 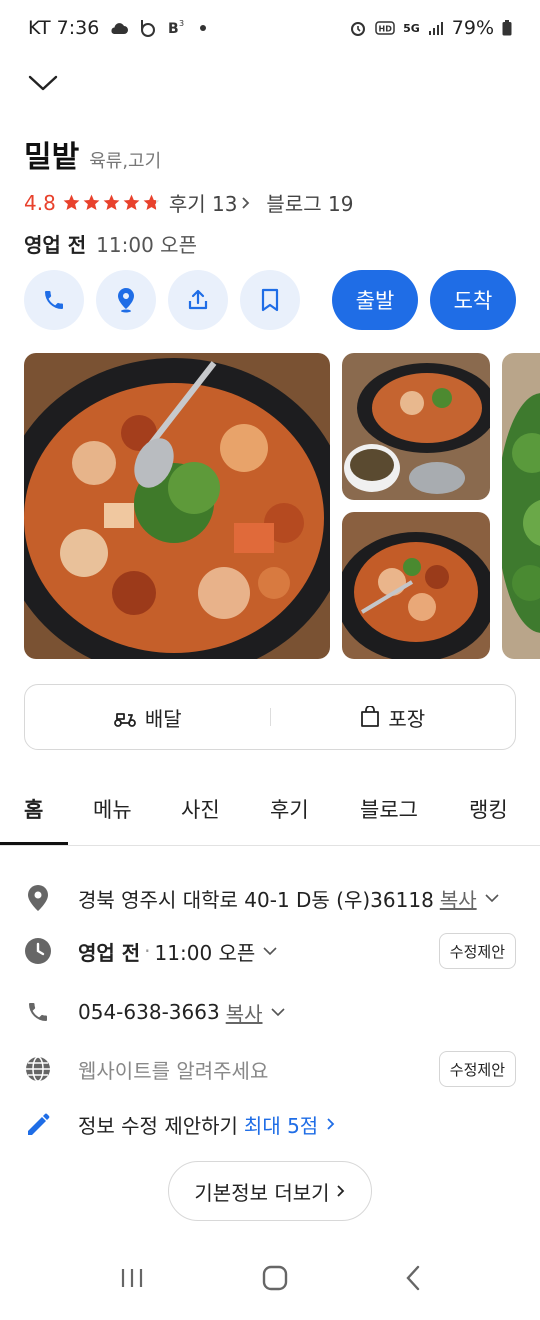 I want to click on share-icon, so click(x=198, y=299).